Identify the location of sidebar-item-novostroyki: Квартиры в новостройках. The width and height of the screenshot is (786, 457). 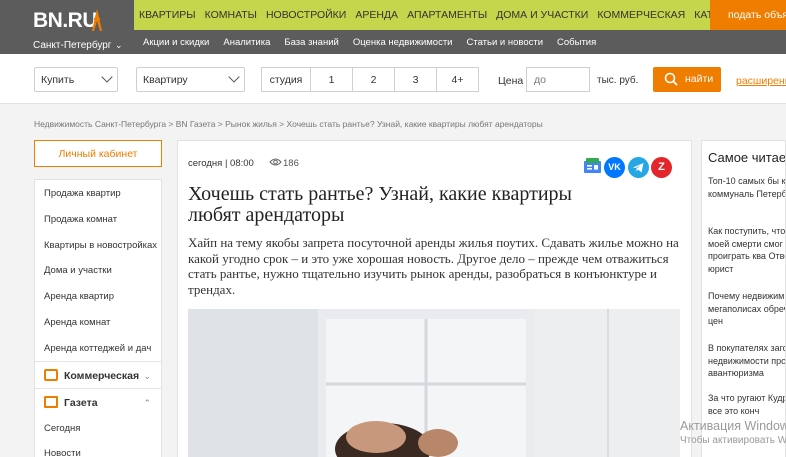
(98, 245).